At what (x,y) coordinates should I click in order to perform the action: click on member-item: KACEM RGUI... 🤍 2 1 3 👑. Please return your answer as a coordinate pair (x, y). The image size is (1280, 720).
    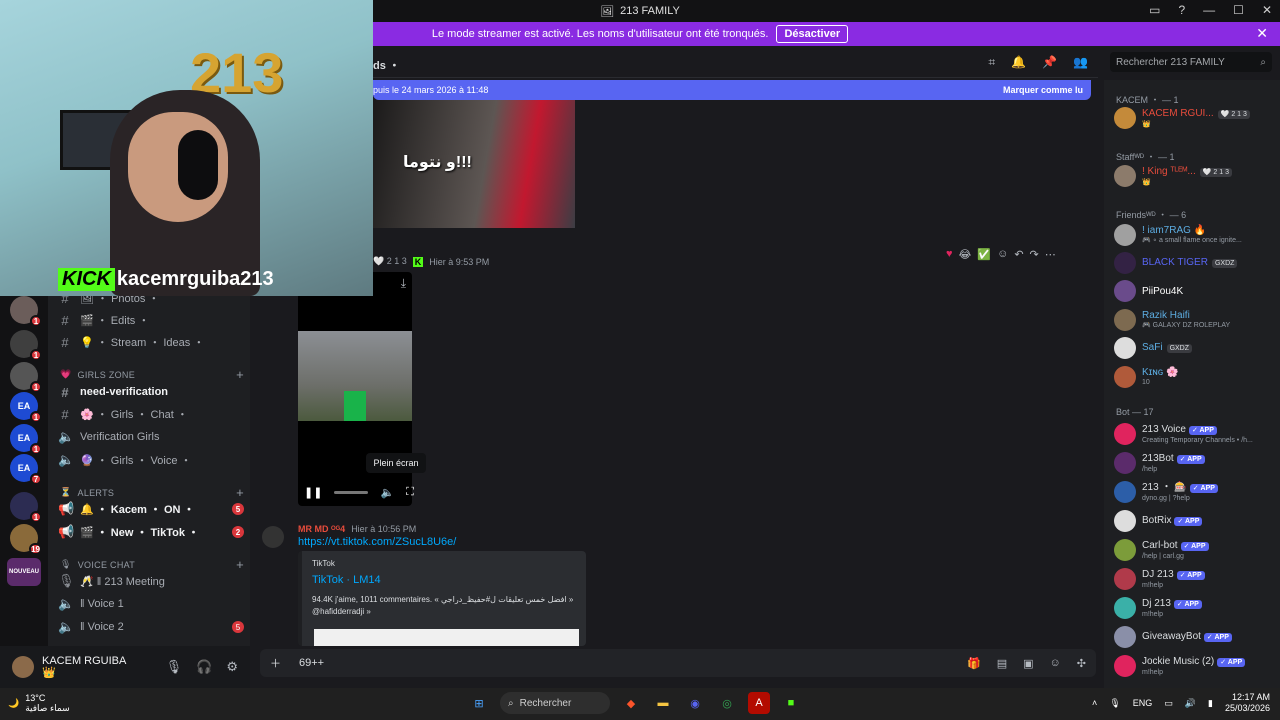
    Looking at the image, I should click on (1194, 118).